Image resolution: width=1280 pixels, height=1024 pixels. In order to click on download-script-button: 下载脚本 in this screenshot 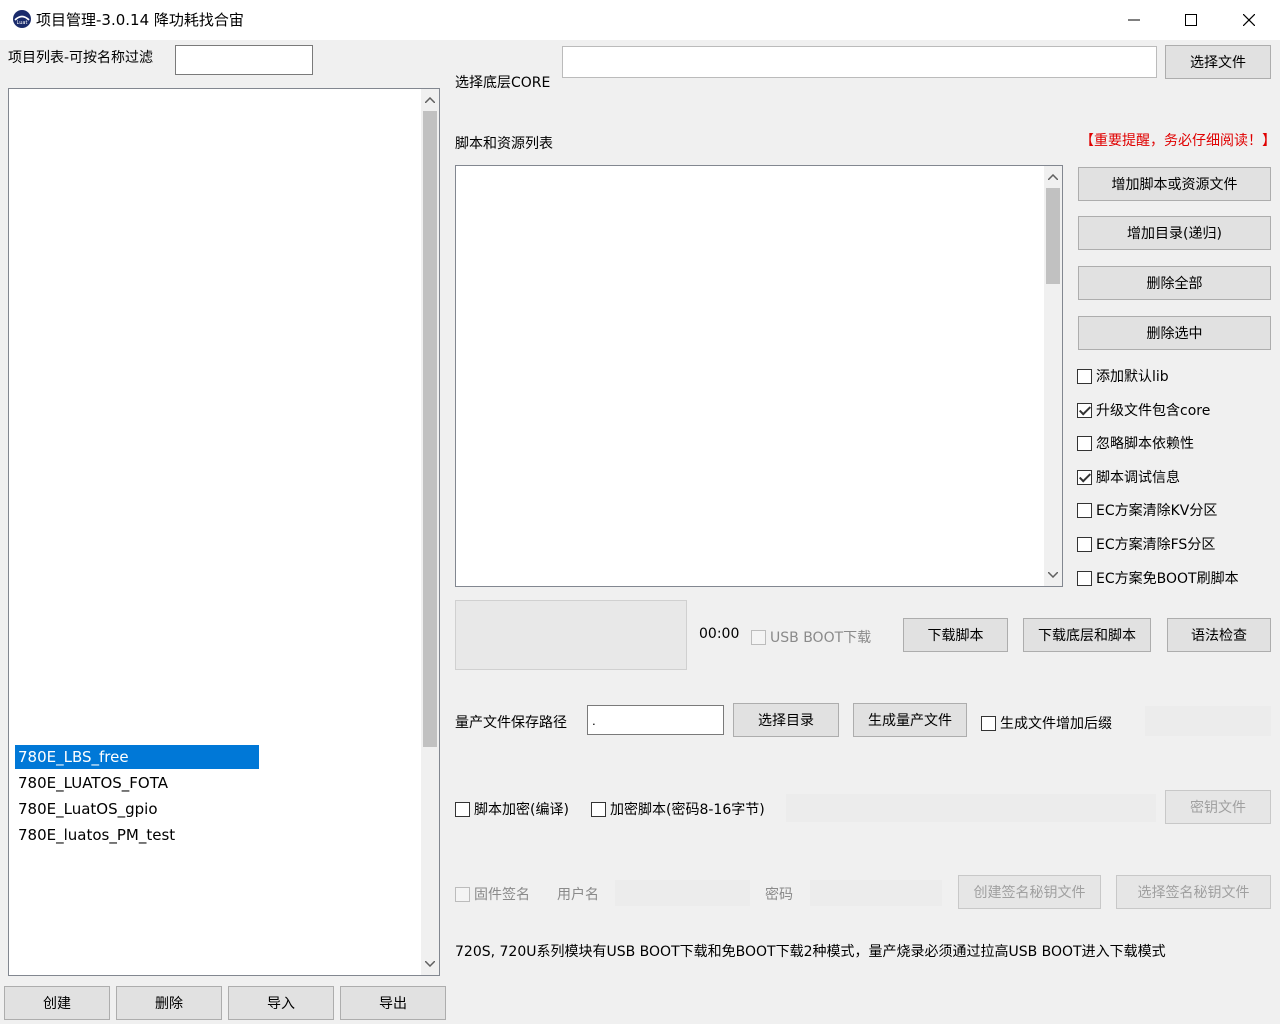, I will do `click(955, 635)`.